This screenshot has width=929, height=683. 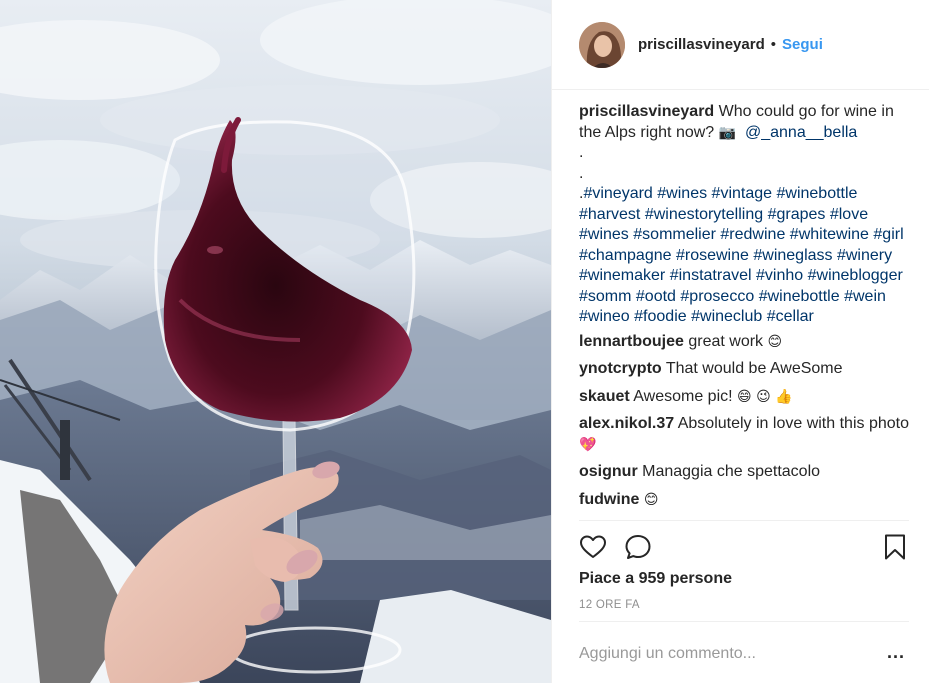 What do you see at coordinates (605, 296) in the screenshot?
I see `hashtag-link: #somm` at bounding box center [605, 296].